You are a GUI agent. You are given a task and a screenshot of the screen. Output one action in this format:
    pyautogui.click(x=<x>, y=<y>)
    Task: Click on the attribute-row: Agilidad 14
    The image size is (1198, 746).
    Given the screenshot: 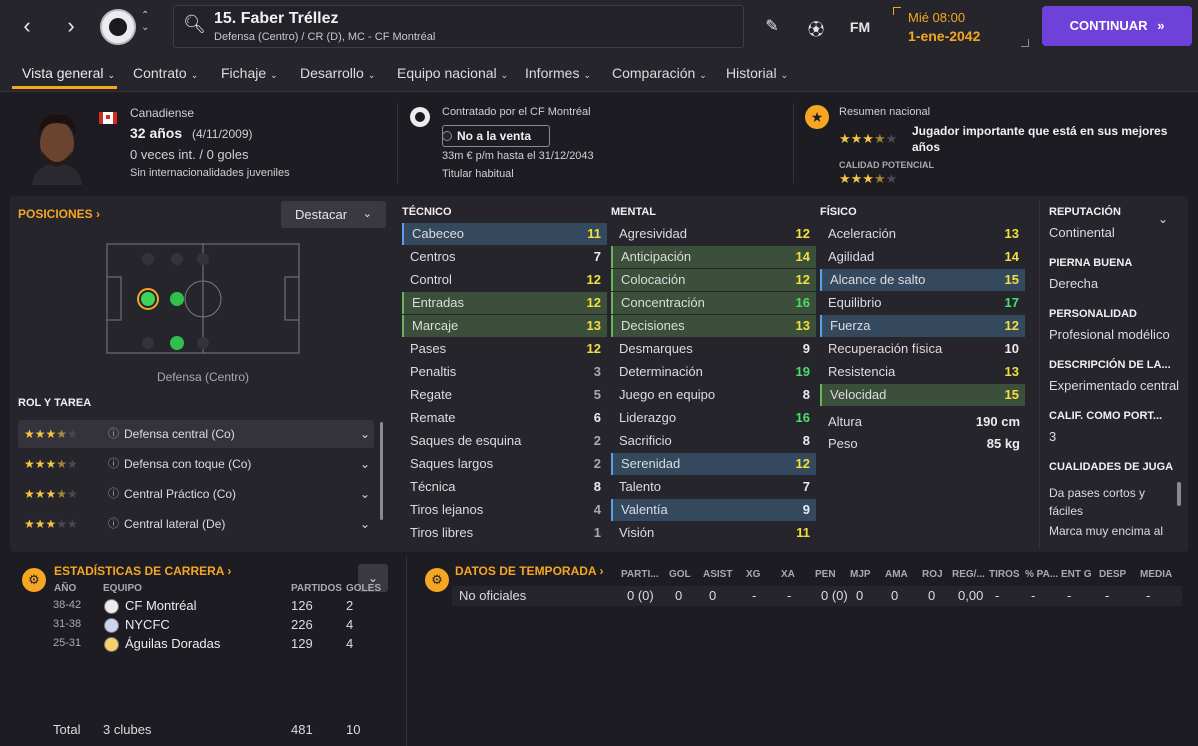 What is the action you would take?
    pyautogui.click(x=922, y=257)
    